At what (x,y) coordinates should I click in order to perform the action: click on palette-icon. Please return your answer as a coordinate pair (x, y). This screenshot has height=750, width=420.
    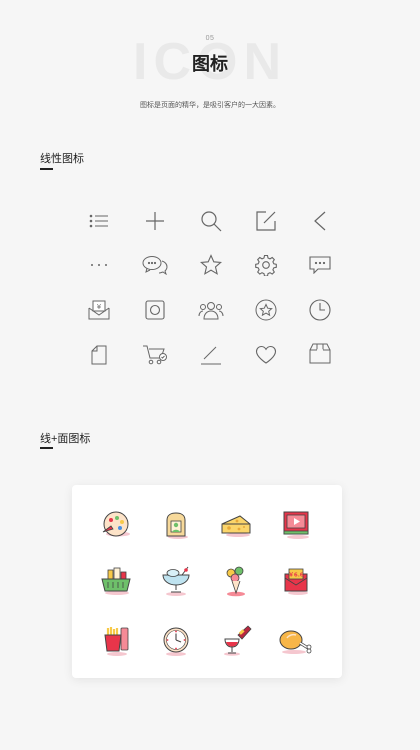
    Looking at the image, I should click on (116, 525).